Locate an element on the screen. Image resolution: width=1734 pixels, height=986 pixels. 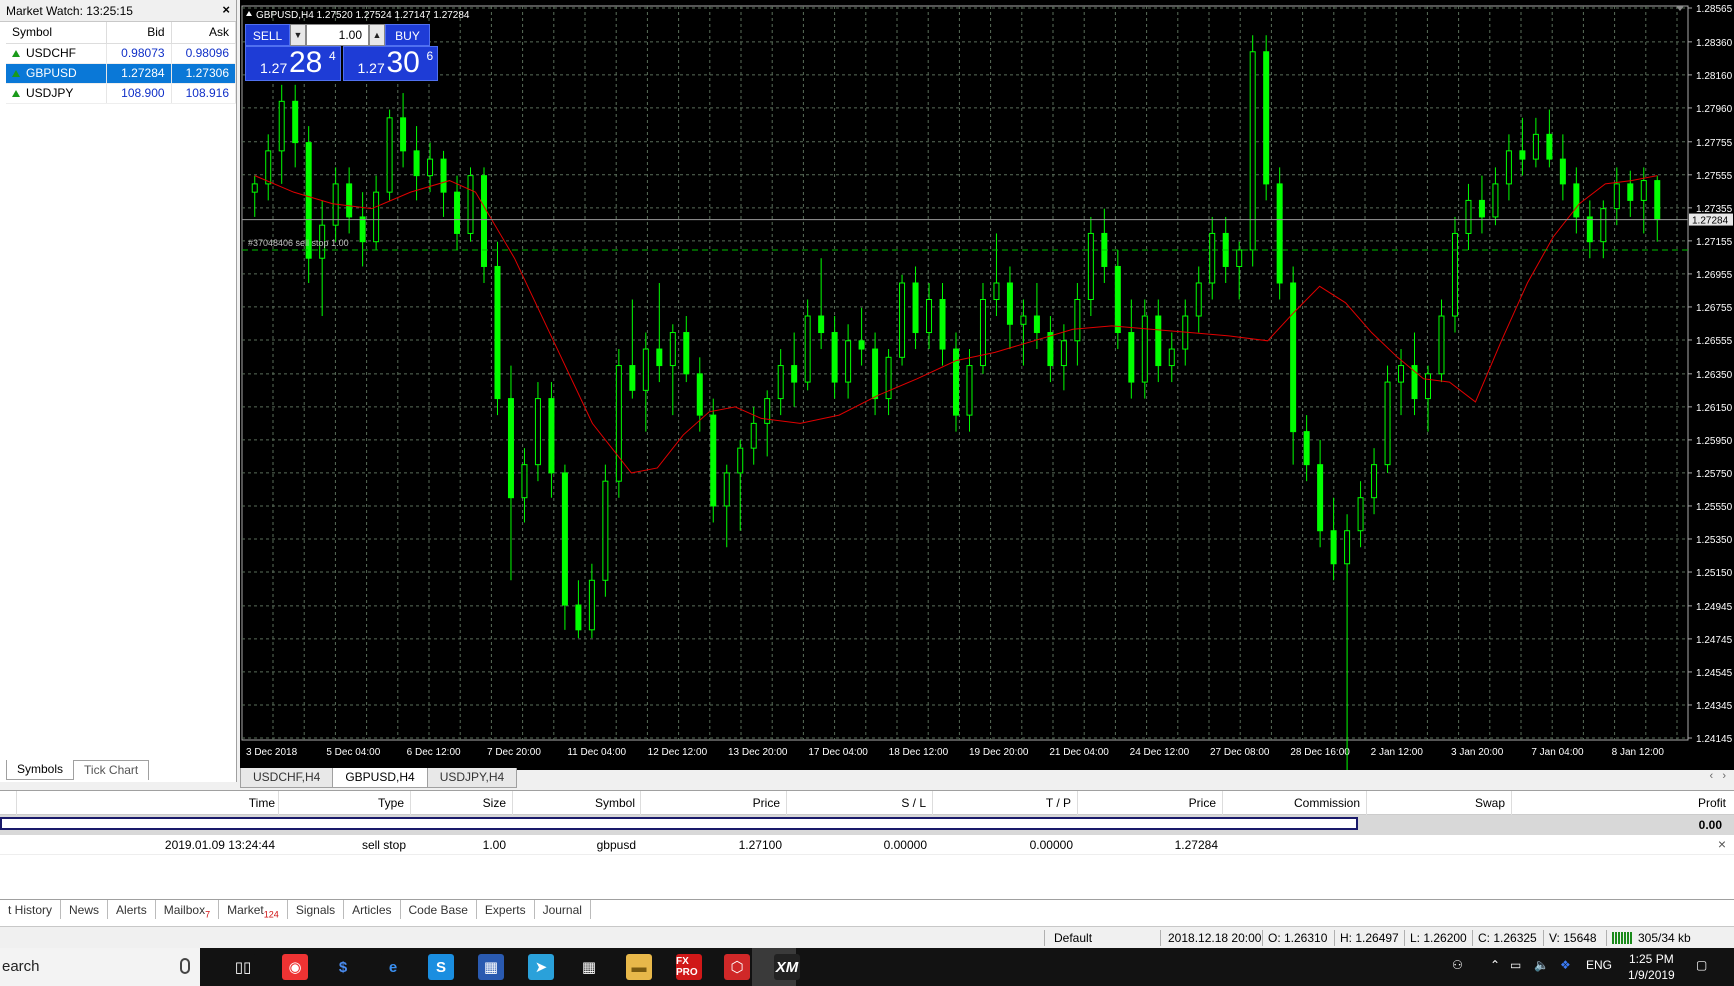
x-tick-label: 6 Dec 12:00 is located at coordinates (434, 752).